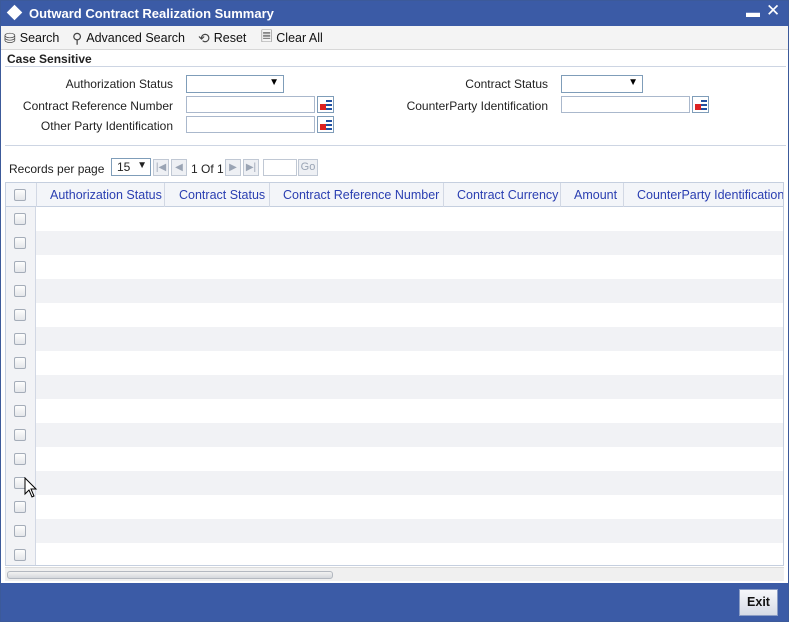 The height and width of the screenshot is (622, 789). Describe the element at coordinates (325, 124) in the screenshot. I see `other-party-id-lov-icon` at that location.